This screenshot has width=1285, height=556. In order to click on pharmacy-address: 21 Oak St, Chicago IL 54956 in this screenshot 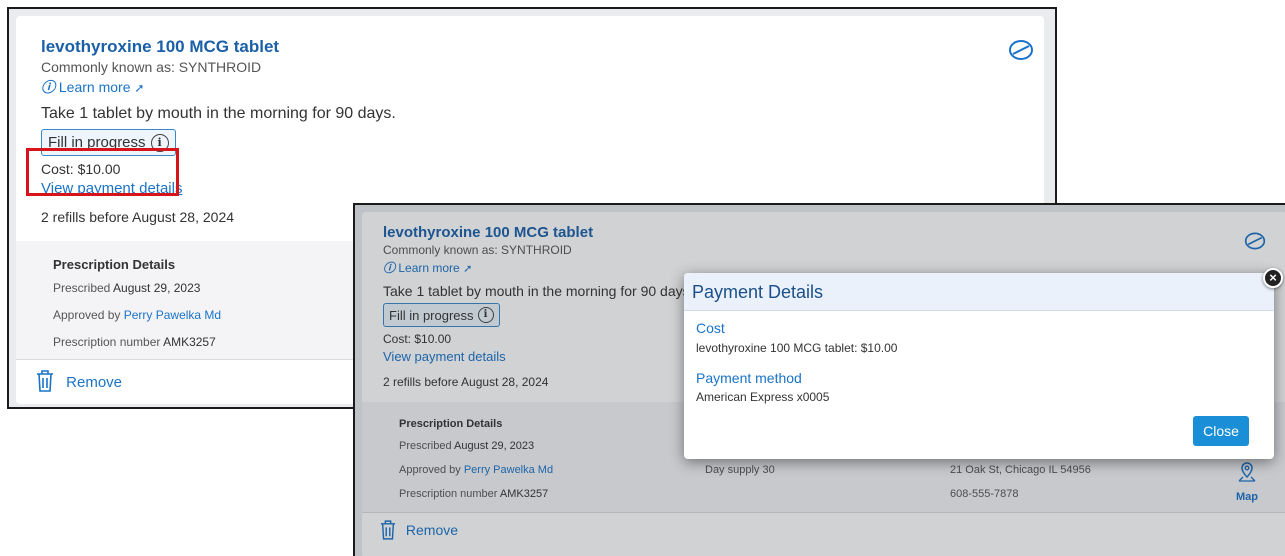, I will do `click(1020, 470)`.